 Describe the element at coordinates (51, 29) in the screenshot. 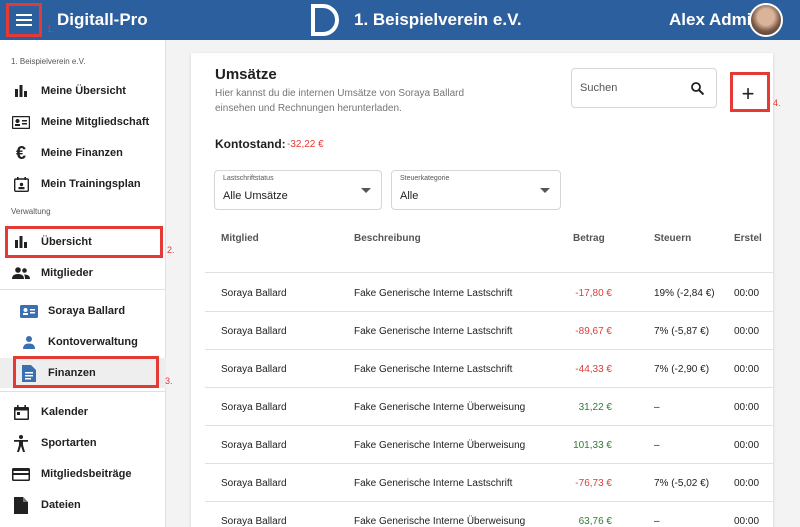

I see `annotation-label-1: 1.` at that location.